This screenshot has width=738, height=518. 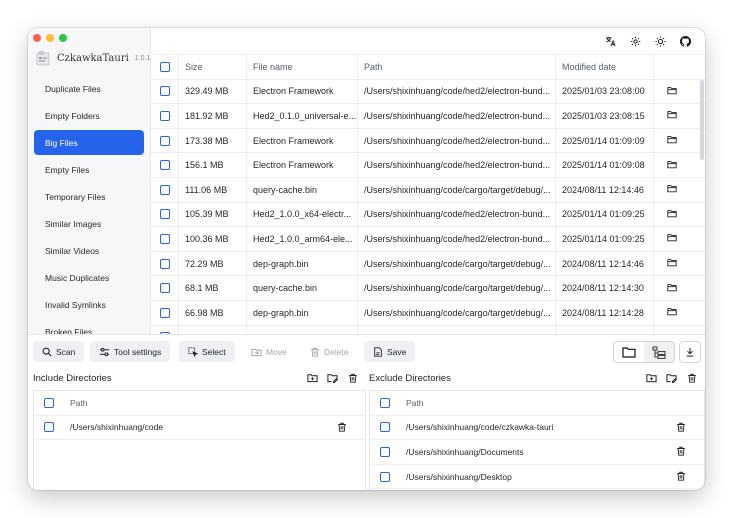 I want to click on directory-path: /Users/shixinhuang/Documents, so click(x=465, y=451).